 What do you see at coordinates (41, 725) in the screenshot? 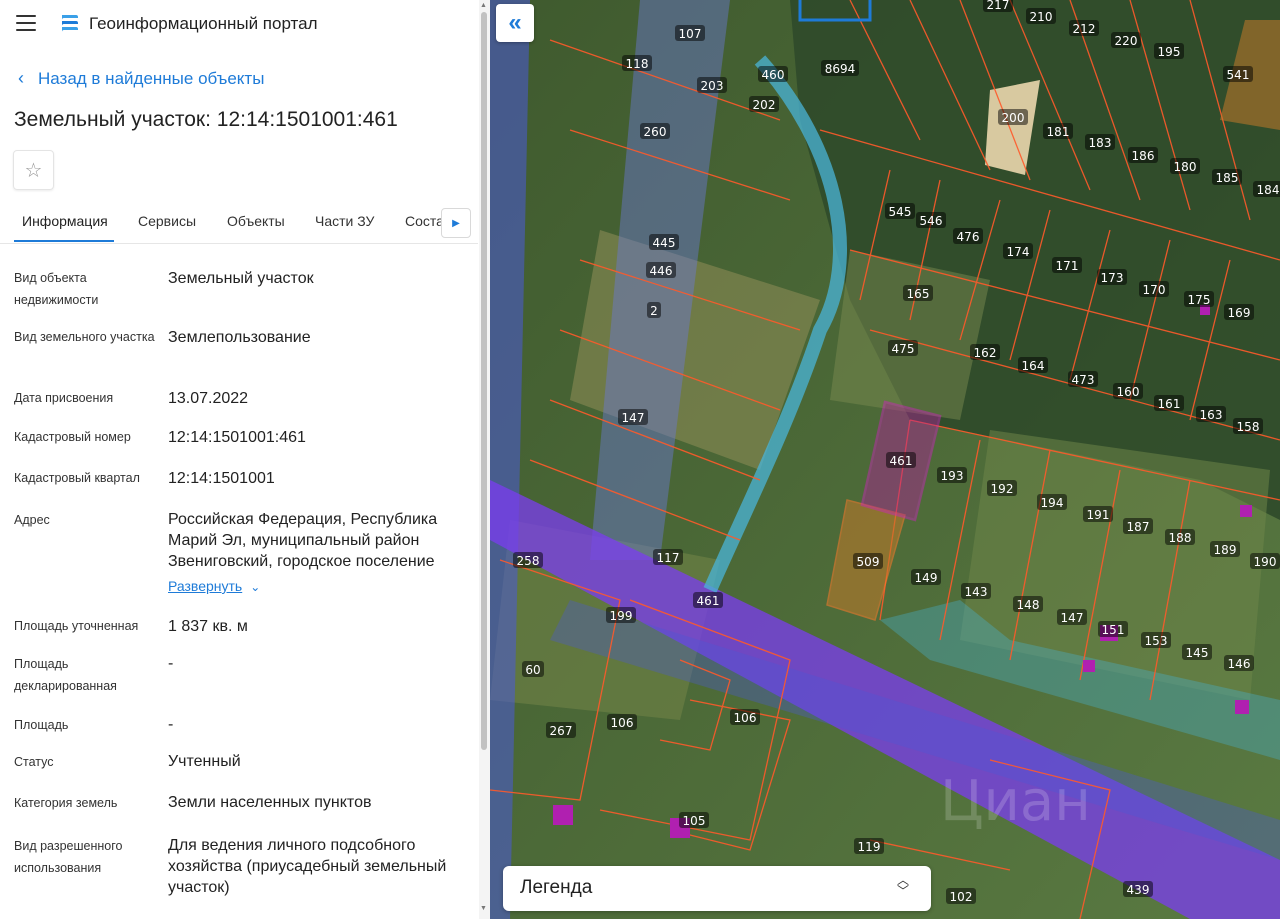
I see `detail-label: Площадь` at bounding box center [41, 725].